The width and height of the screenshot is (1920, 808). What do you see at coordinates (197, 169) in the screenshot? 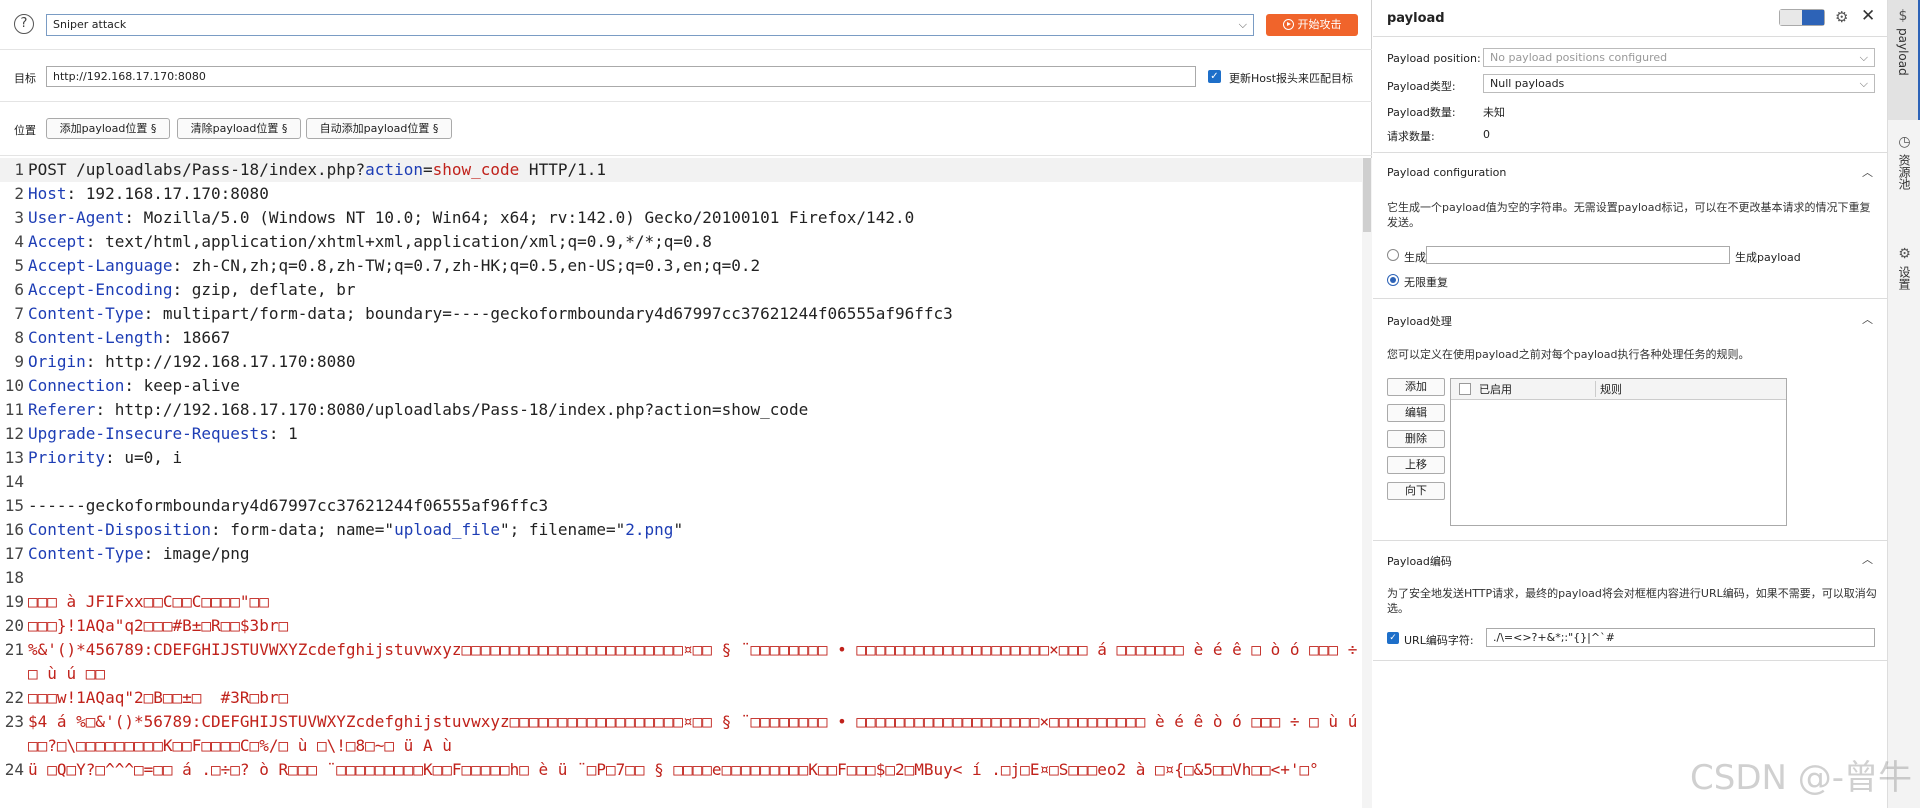
I see `code-token: POST /uploadlabs/Pass-18/index.php?` at bounding box center [197, 169].